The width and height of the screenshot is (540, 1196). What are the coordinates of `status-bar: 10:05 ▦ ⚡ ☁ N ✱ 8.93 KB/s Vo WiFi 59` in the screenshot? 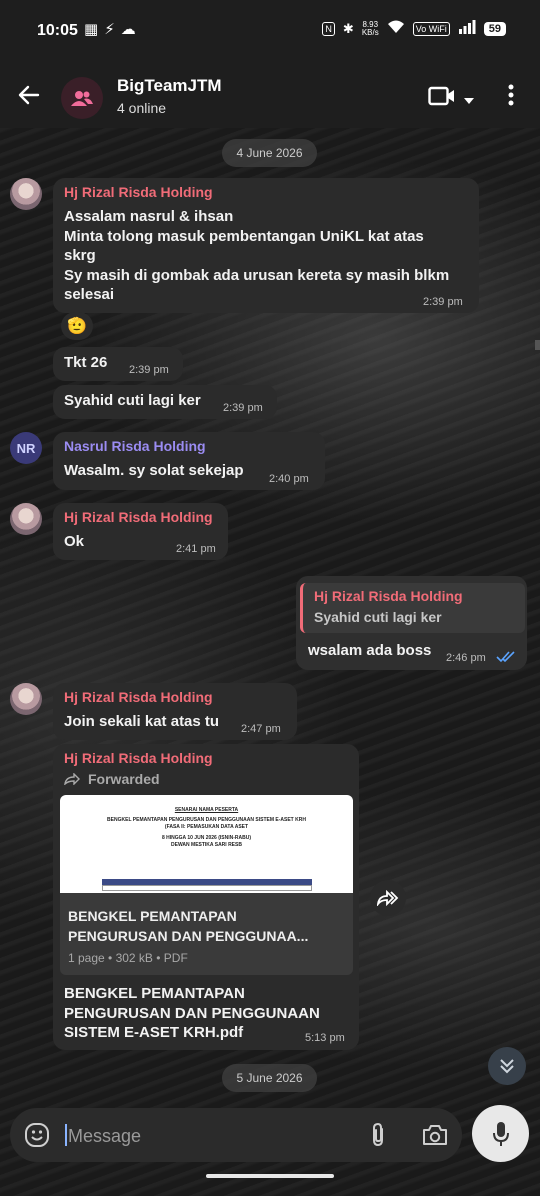 It's located at (270, 30).